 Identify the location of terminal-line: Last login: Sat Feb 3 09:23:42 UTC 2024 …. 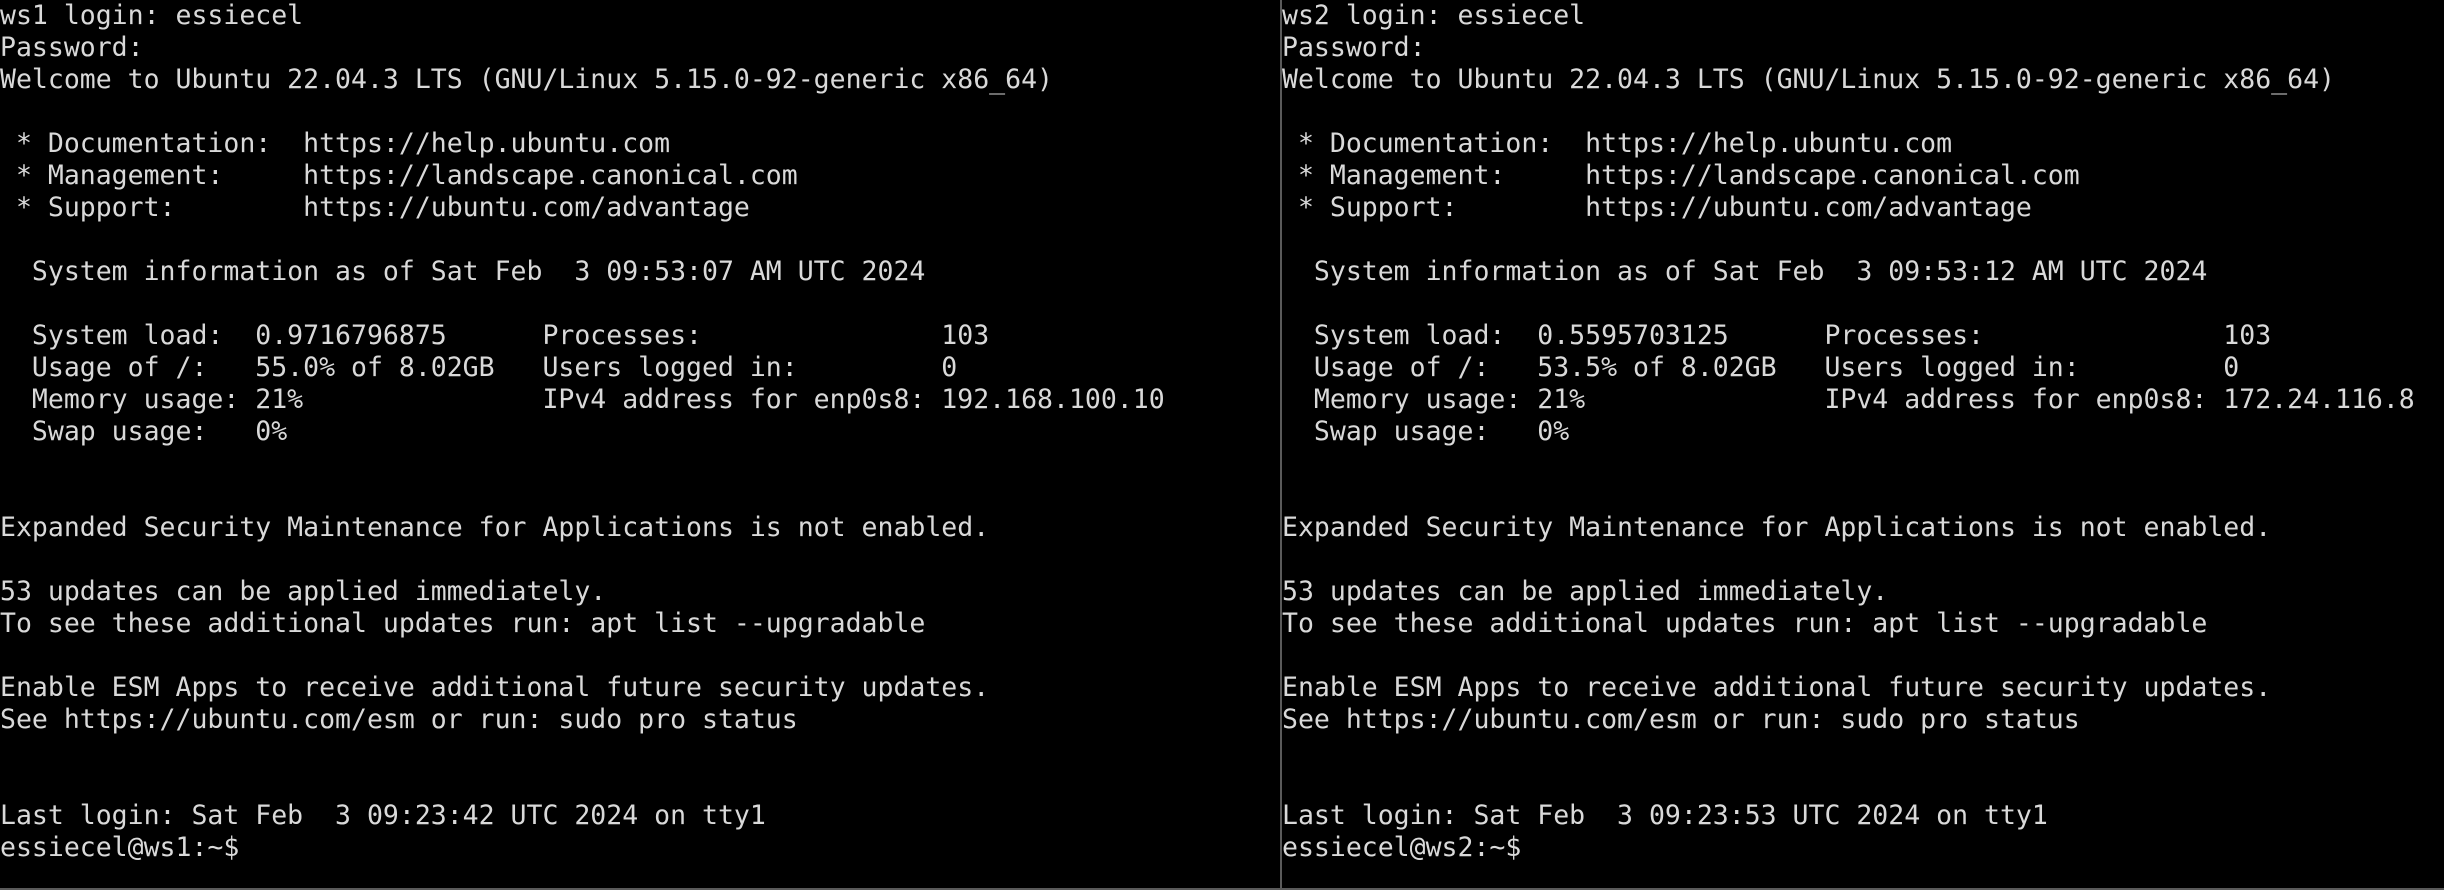
(383, 815).